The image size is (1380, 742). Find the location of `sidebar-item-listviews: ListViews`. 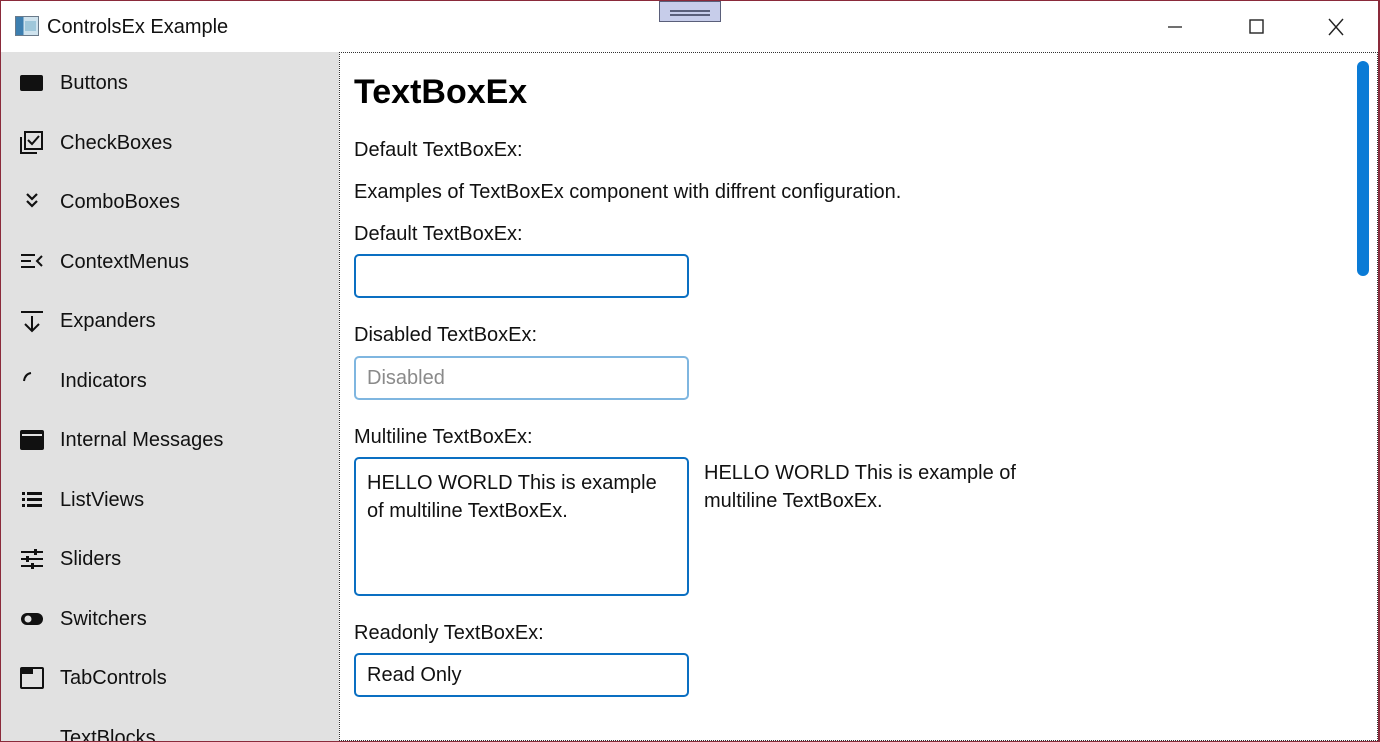

sidebar-item-listviews: ListViews is located at coordinates (170, 500).